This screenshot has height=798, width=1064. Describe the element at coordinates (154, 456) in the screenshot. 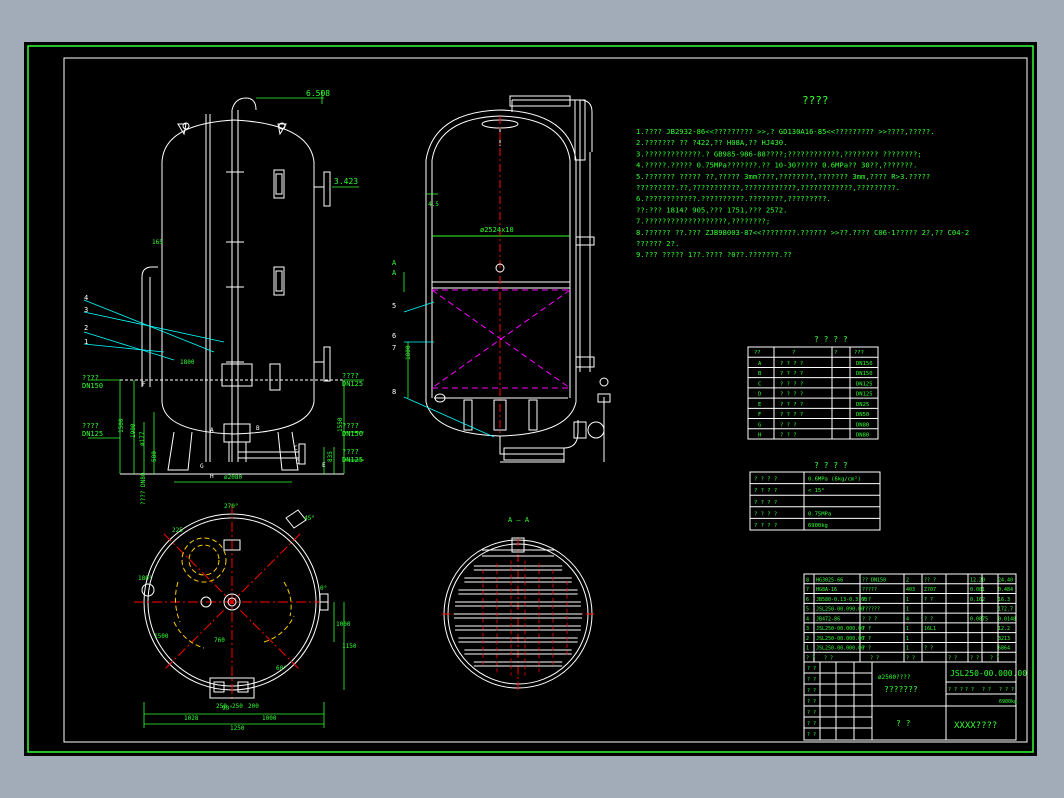

I see `dim-580: 580` at that location.